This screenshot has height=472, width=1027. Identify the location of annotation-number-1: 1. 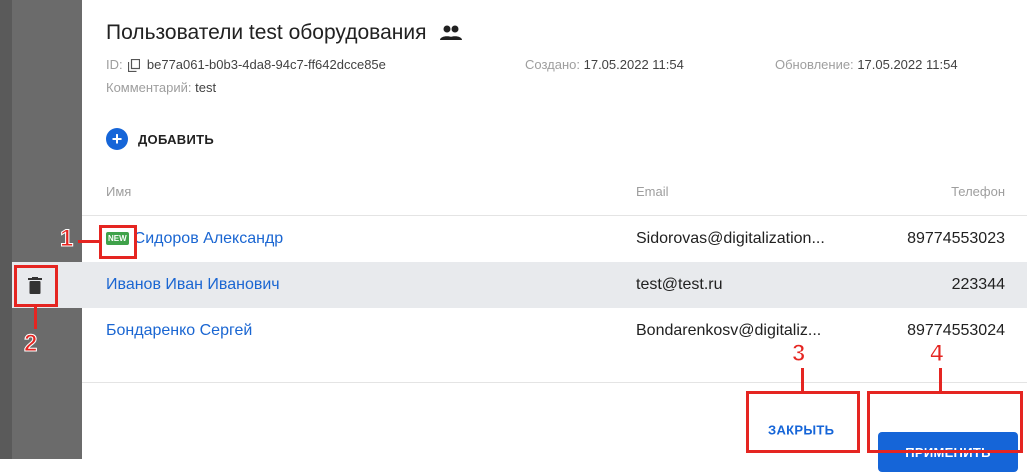
(66, 239).